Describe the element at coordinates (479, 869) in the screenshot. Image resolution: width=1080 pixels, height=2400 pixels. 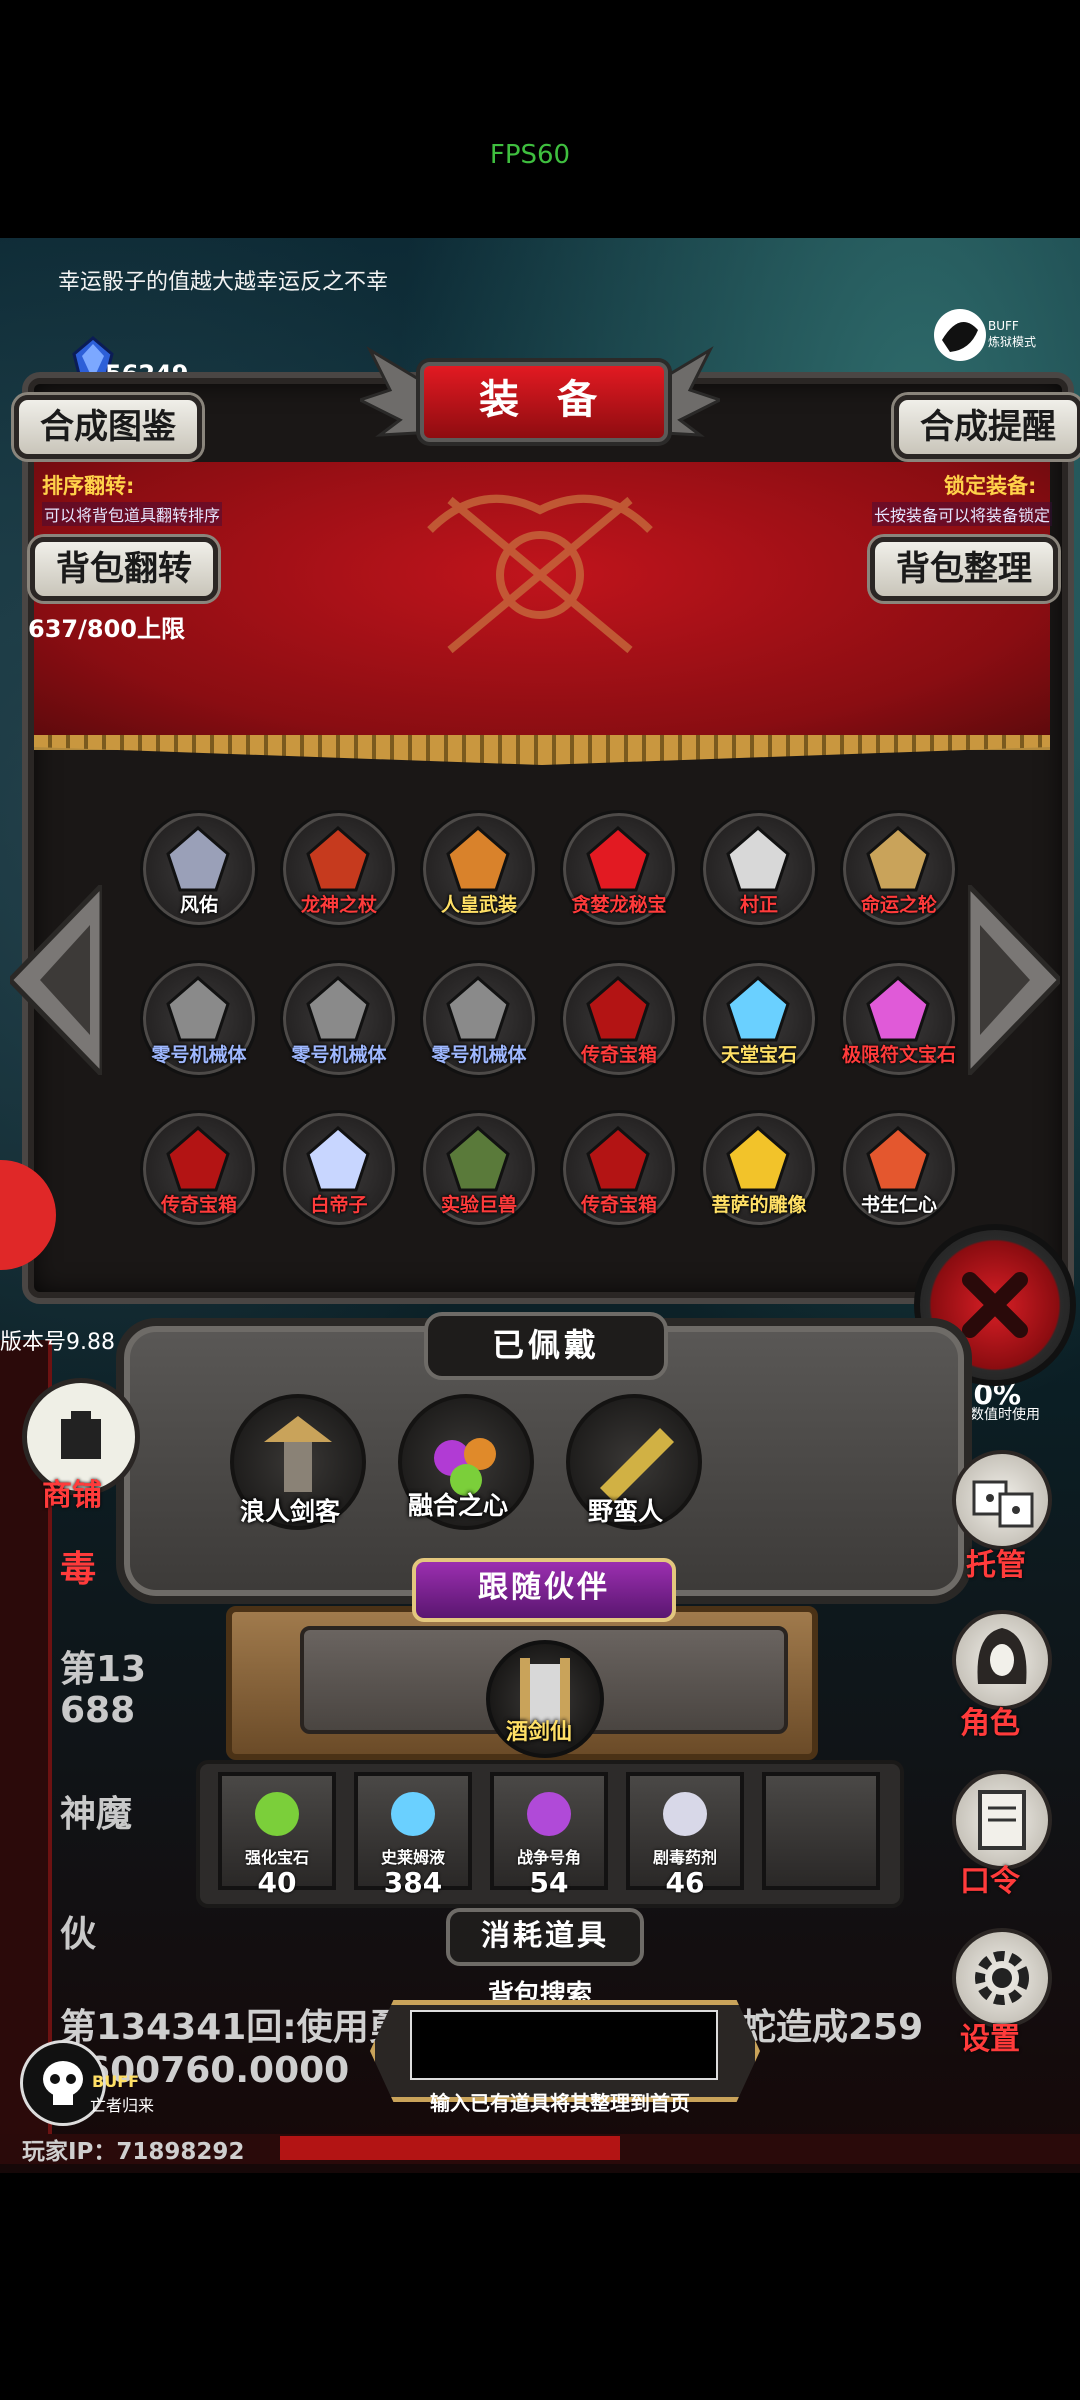
I see `inventory-item: 人皇武装` at that location.